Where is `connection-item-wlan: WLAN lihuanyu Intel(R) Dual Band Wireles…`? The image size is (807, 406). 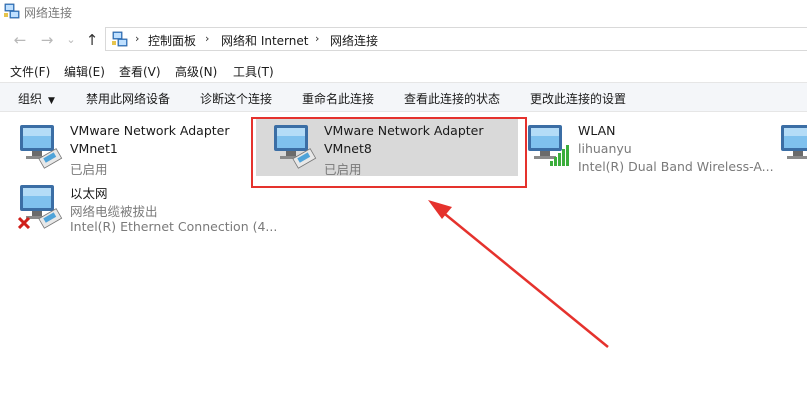
connection-item-wlan: WLAN lihuanyu Intel(R) Dual Band Wireles… is located at coordinates (650, 149).